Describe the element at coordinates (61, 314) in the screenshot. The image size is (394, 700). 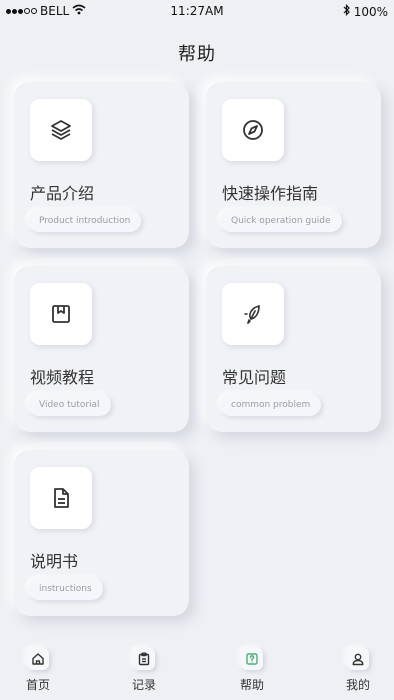
I see `bookmark-icon` at that location.